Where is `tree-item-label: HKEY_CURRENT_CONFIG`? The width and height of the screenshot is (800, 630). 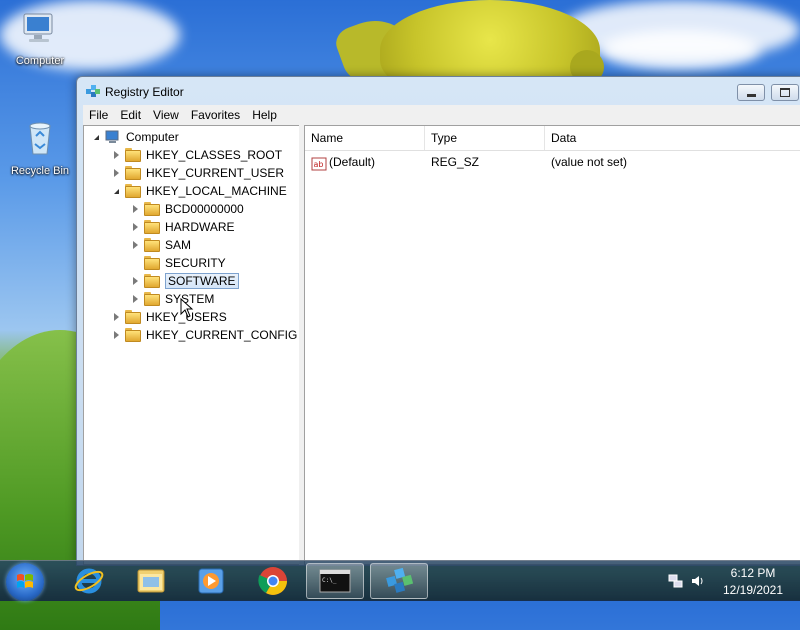 tree-item-label: HKEY_CURRENT_CONFIG is located at coordinates (222, 335).